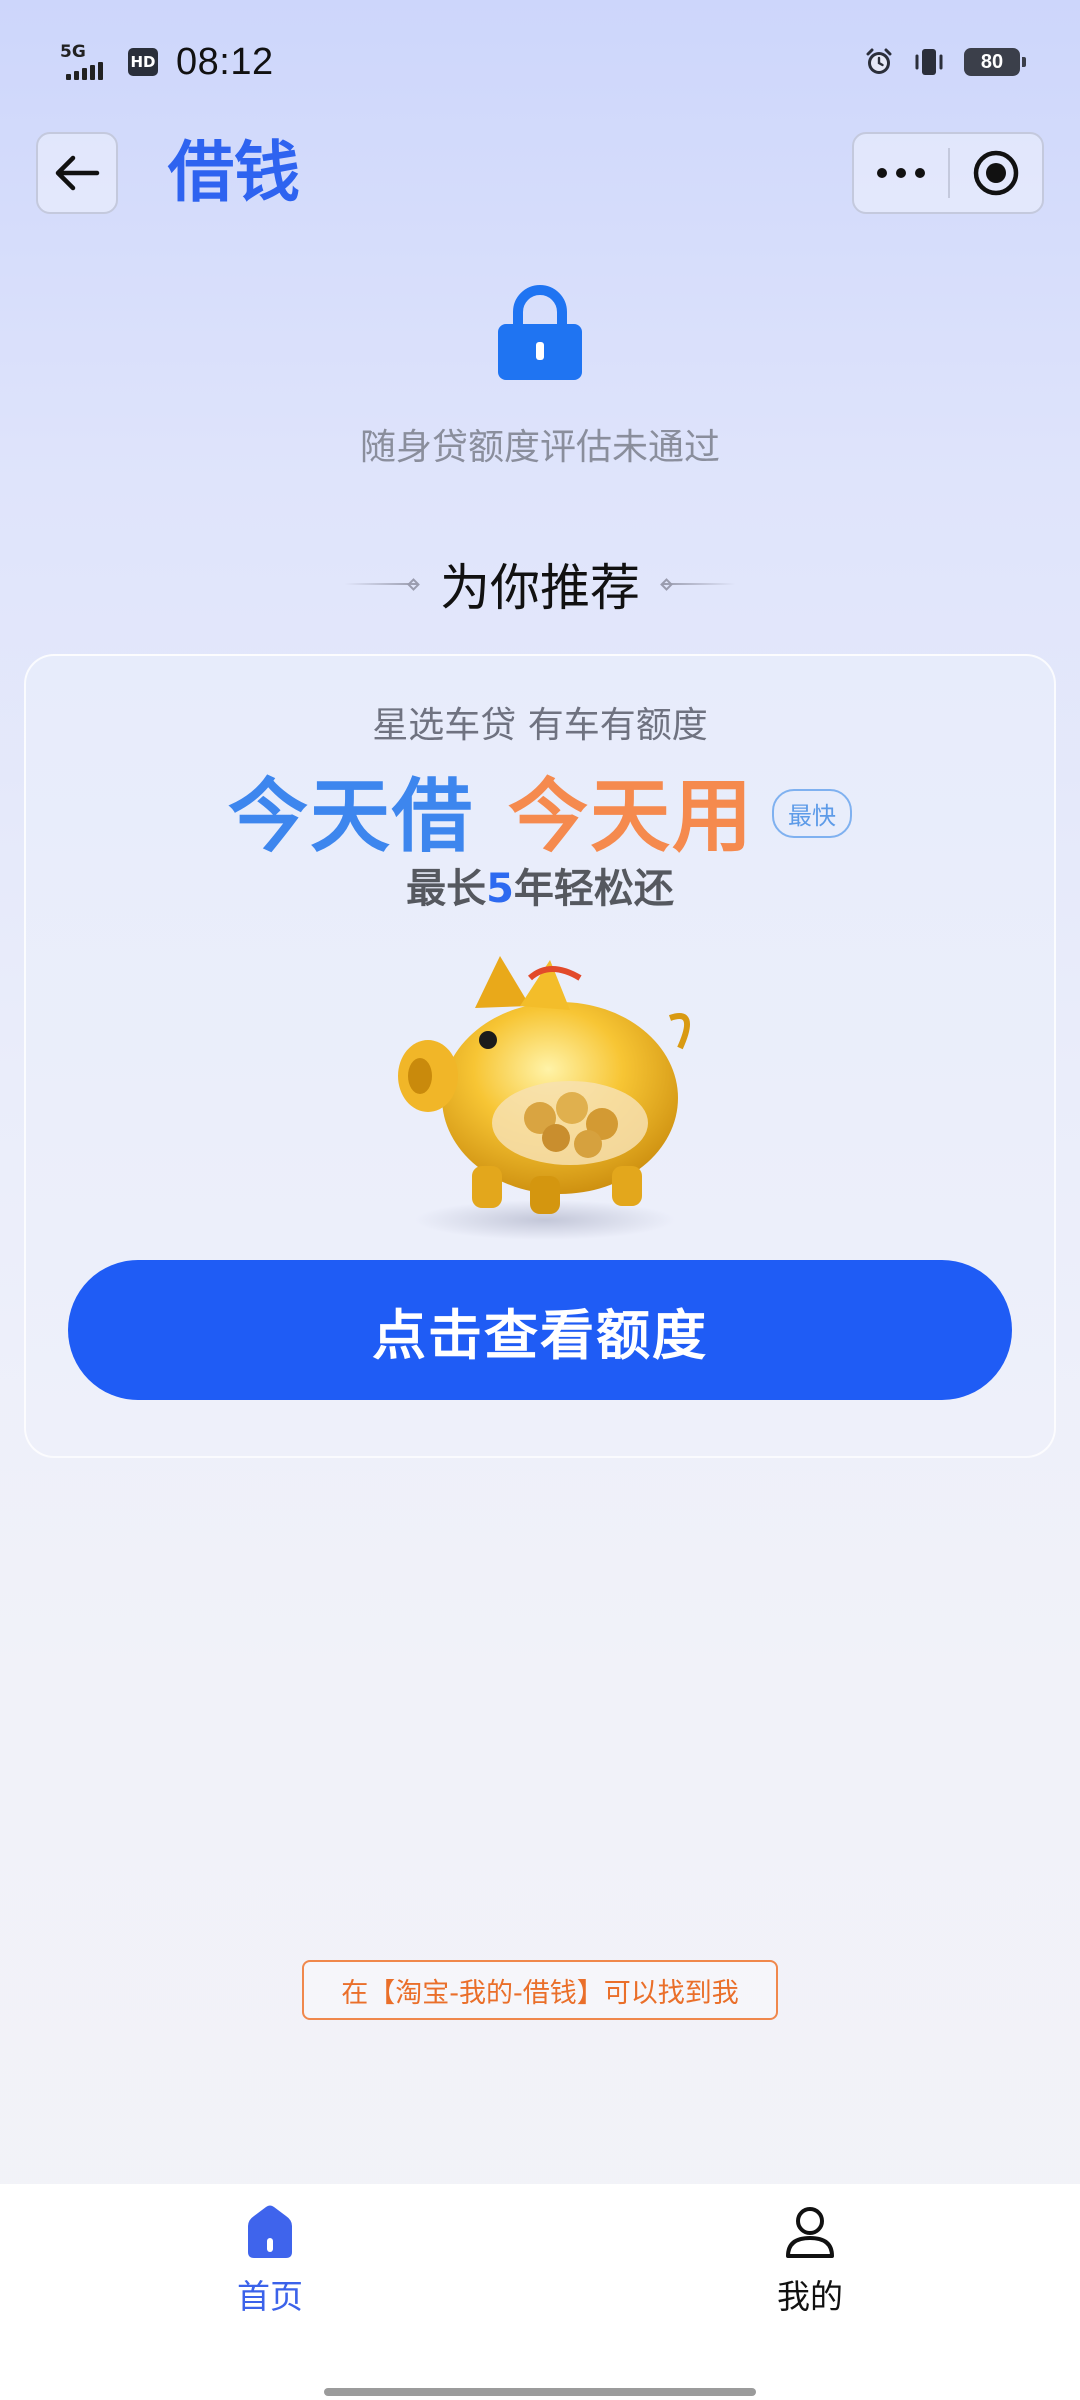  What do you see at coordinates (500, 889) in the screenshot?
I see `term-number: 5` at bounding box center [500, 889].